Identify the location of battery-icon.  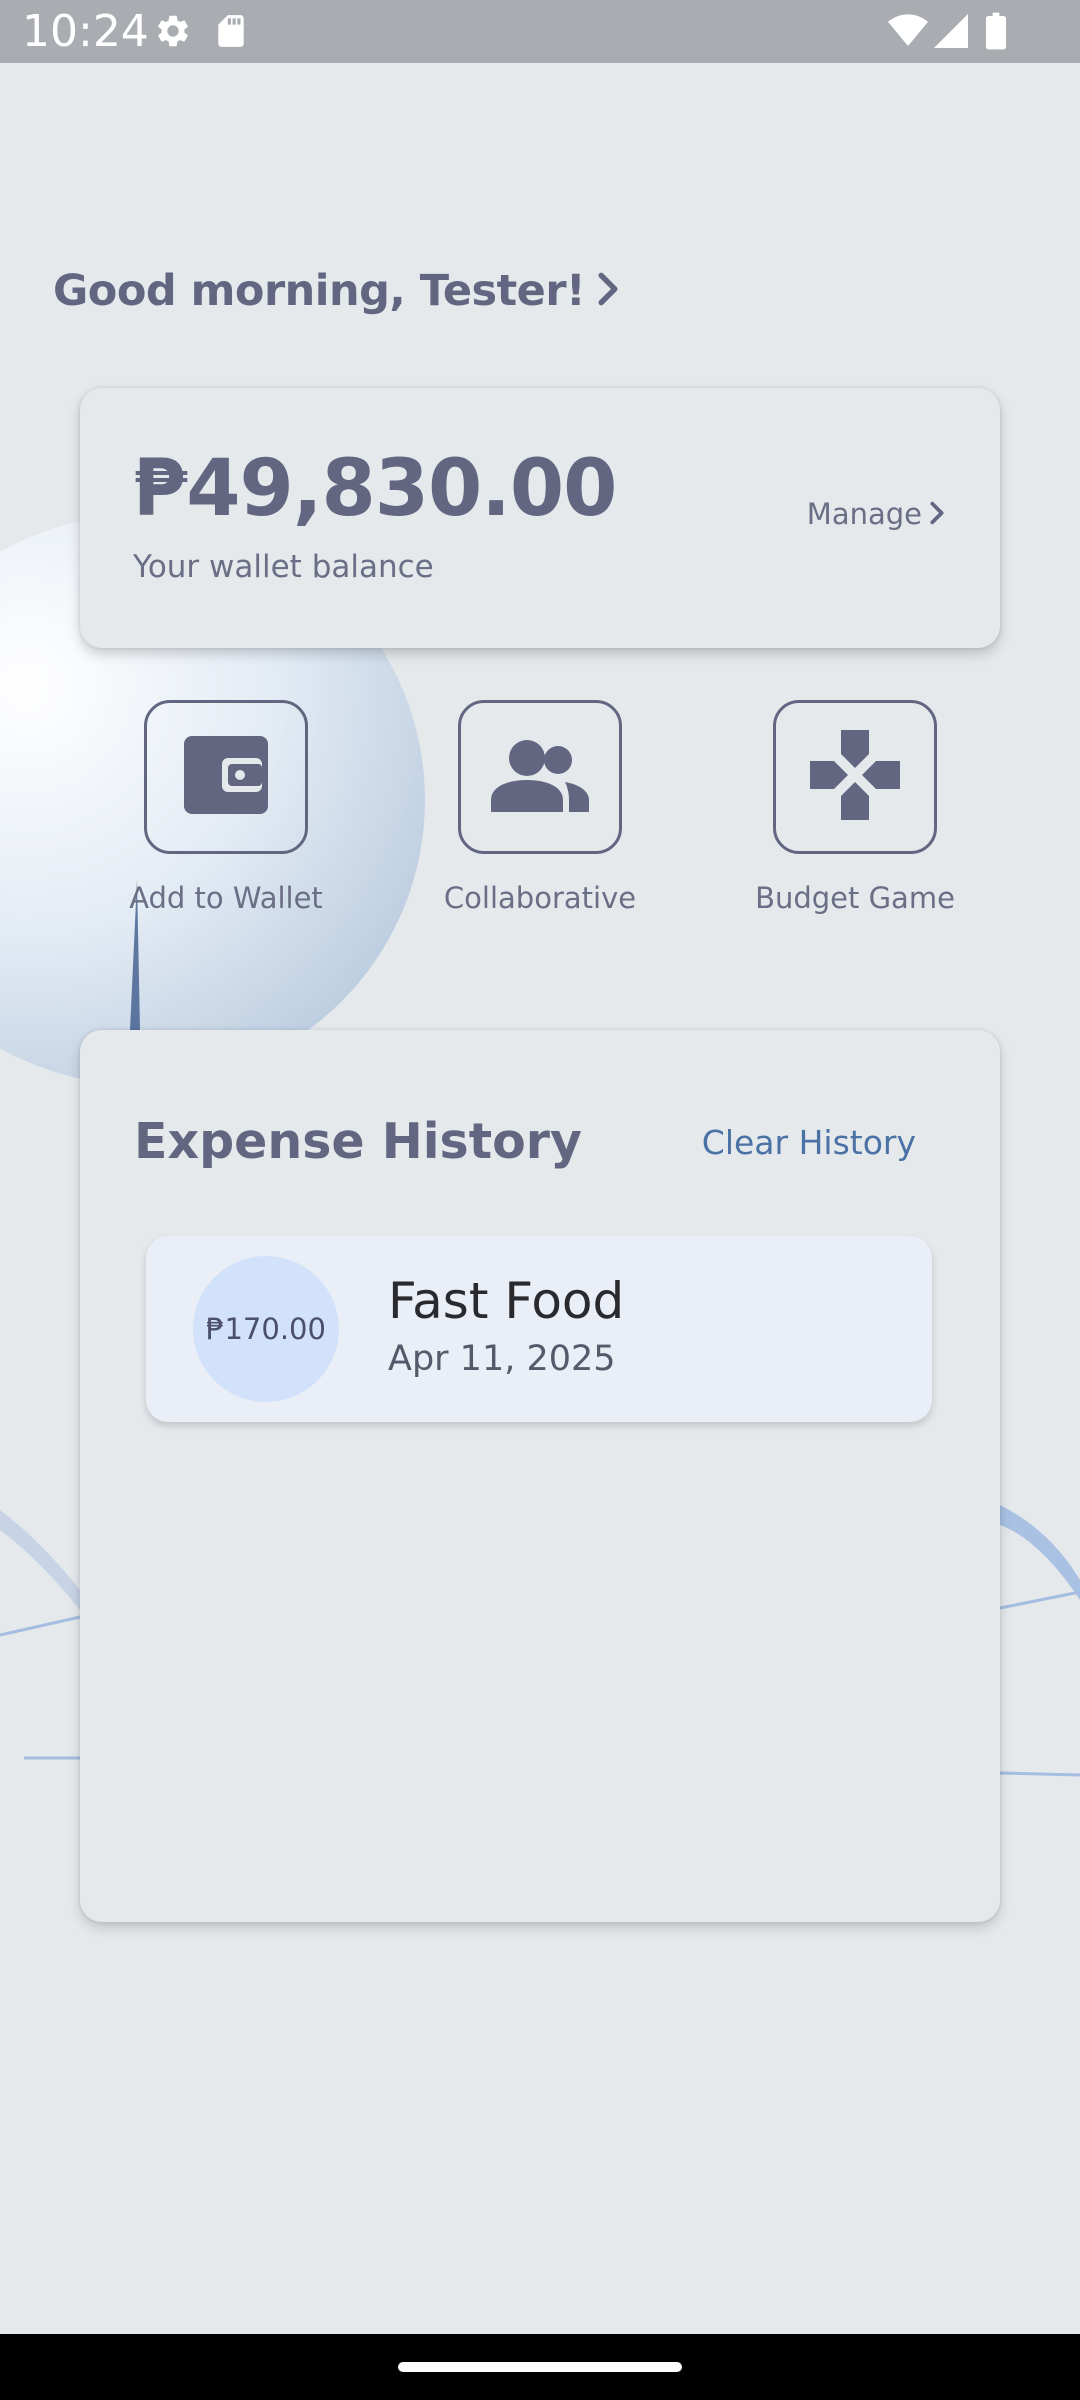
(996, 33).